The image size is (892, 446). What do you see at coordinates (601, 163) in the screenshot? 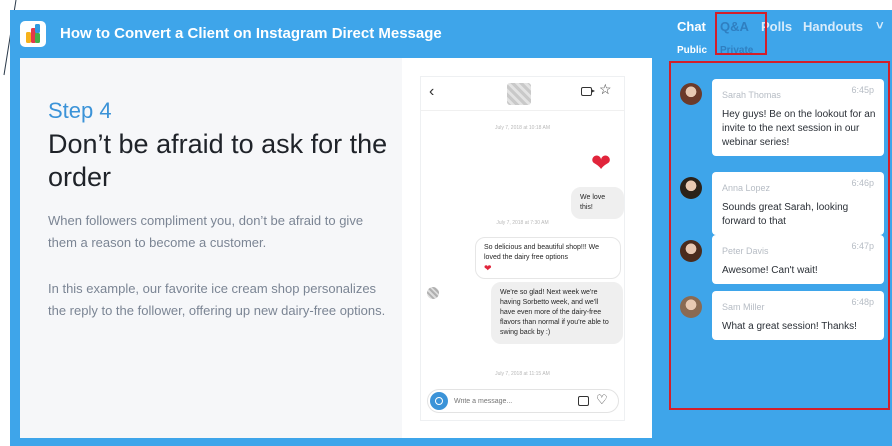
I see `heart-reaction-icon: ❤` at bounding box center [601, 163].